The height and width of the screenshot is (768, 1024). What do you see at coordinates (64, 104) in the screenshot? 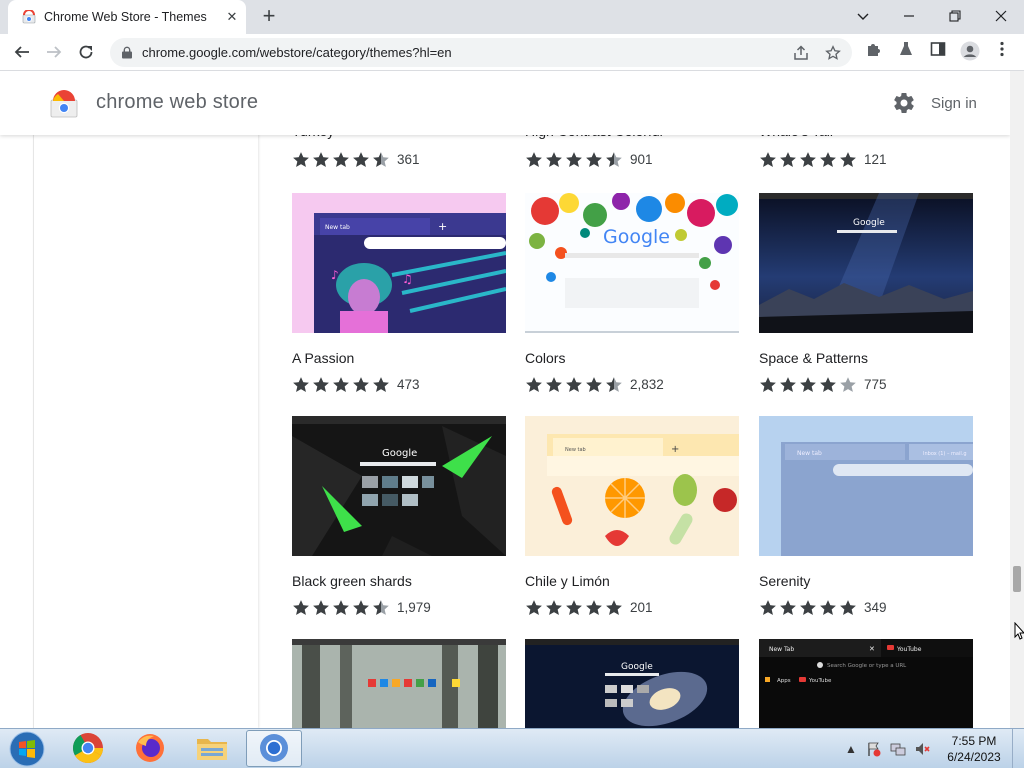
I see `chrome-web-store-logo` at bounding box center [64, 104].